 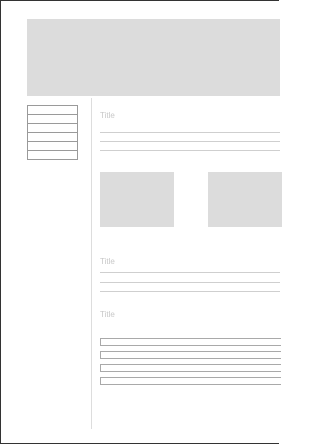 I want to click on sidebar-nav, so click(x=52, y=132).